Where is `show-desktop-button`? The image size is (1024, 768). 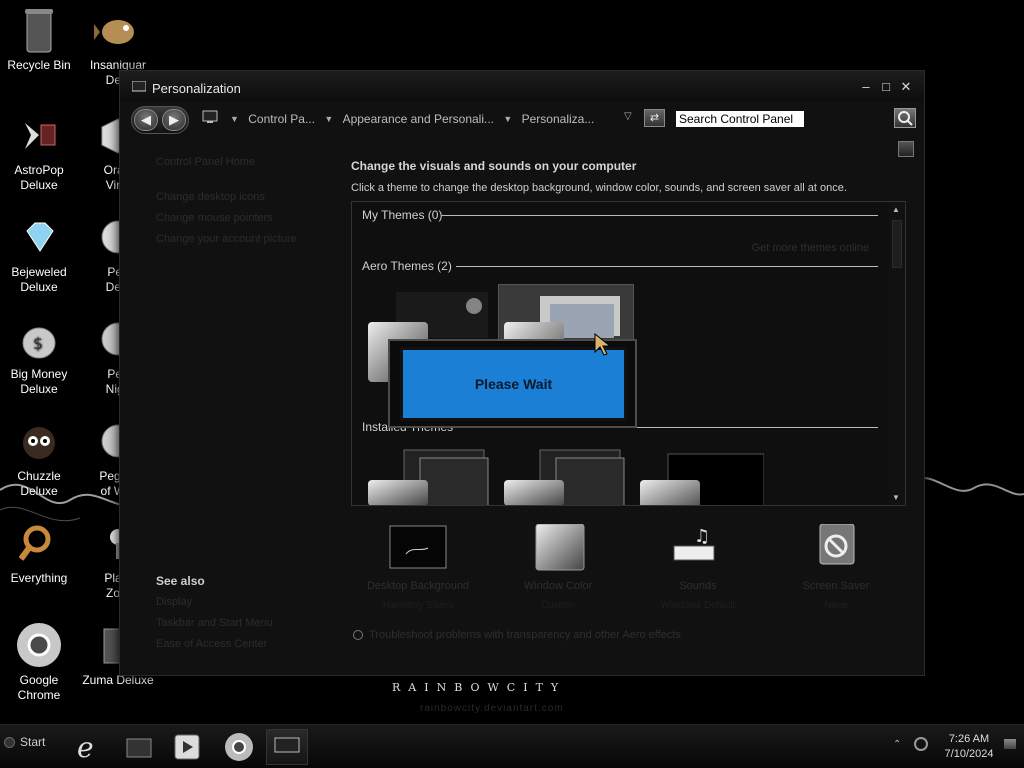 show-desktop-button is located at coordinates (1010, 744).